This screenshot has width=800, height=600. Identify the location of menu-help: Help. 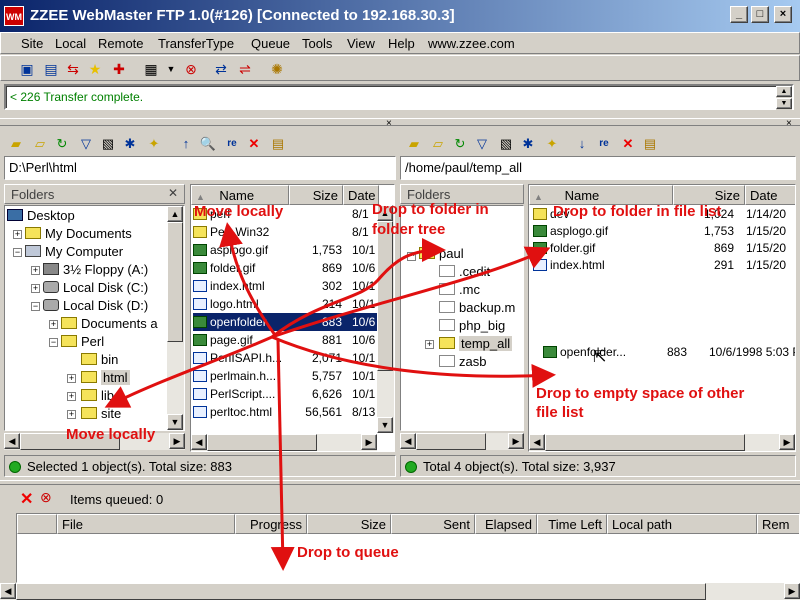
(401, 43).